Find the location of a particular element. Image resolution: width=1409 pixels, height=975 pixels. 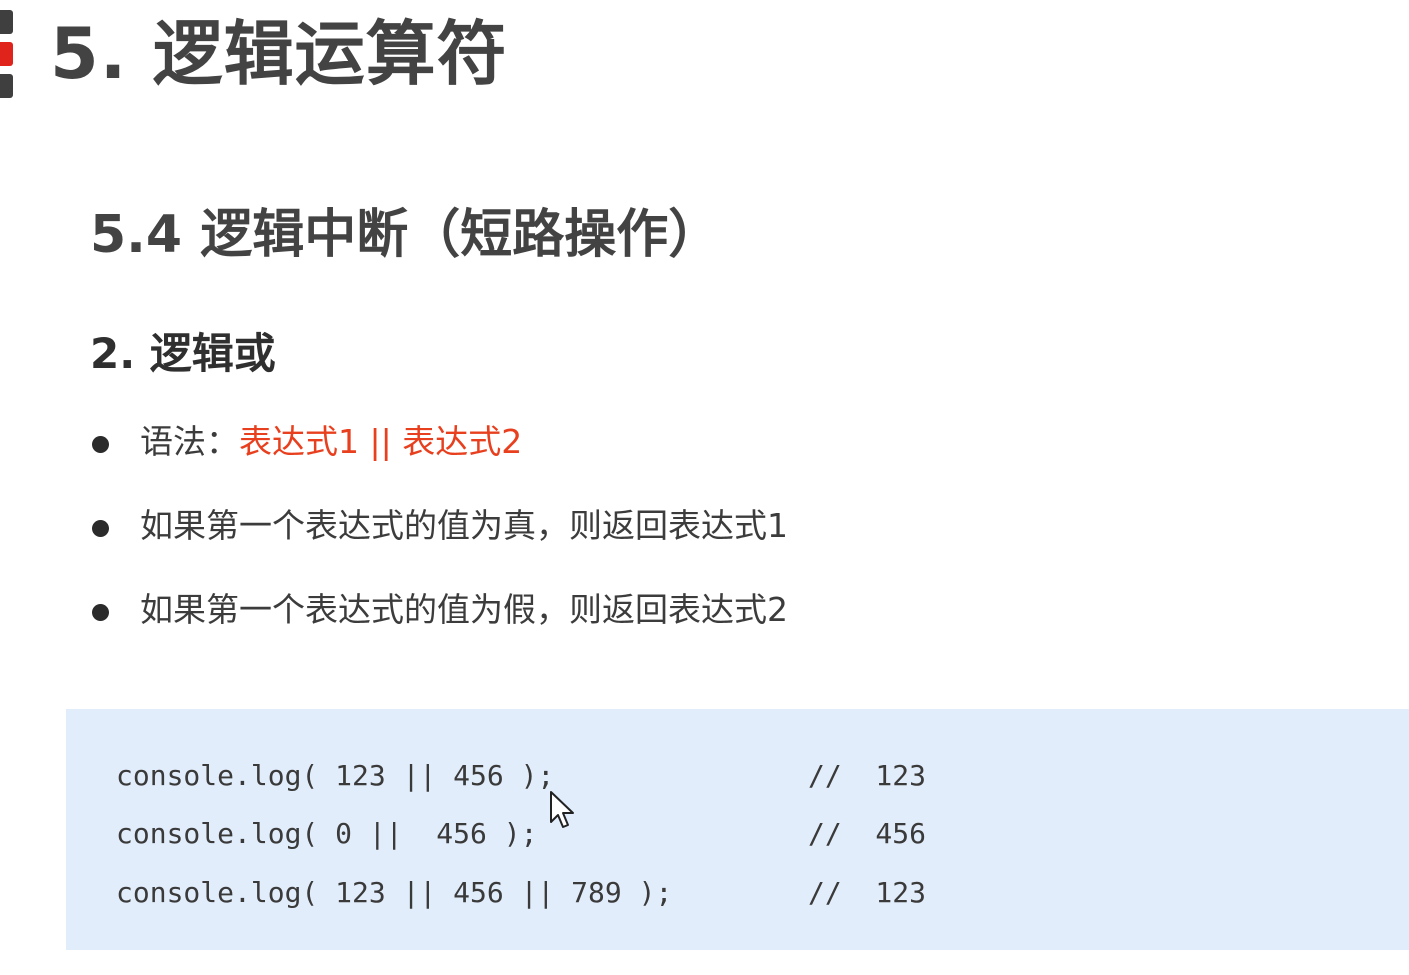

mouse-pointer-icon is located at coordinates (562, 809).